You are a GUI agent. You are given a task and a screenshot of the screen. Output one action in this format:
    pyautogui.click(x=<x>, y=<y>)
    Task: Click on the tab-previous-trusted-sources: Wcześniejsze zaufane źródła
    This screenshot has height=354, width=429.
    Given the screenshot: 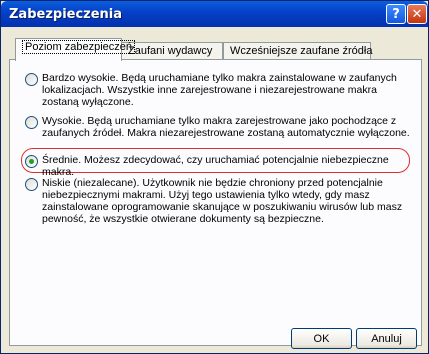 What is the action you would take?
    pyautogui.click(x=298, y=51)
    